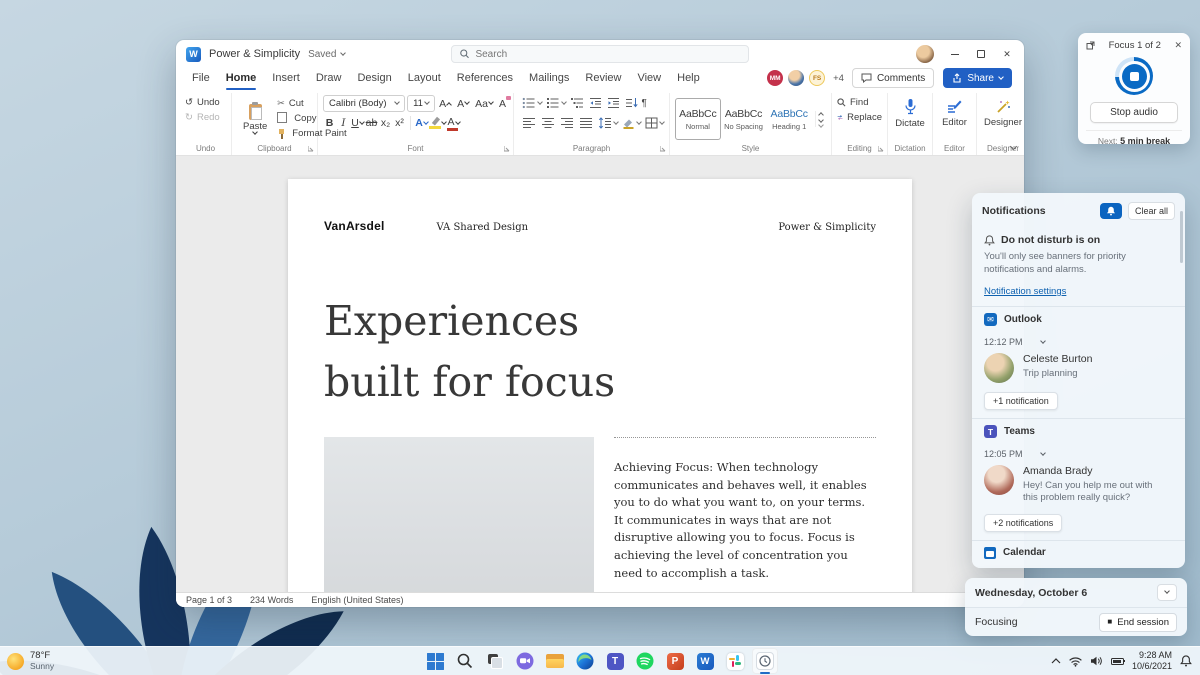 The image size is (1200, 675). Describe the element at coordinates (1134, 76) in the screenshot. I see `focus-progress-ring` at that location.